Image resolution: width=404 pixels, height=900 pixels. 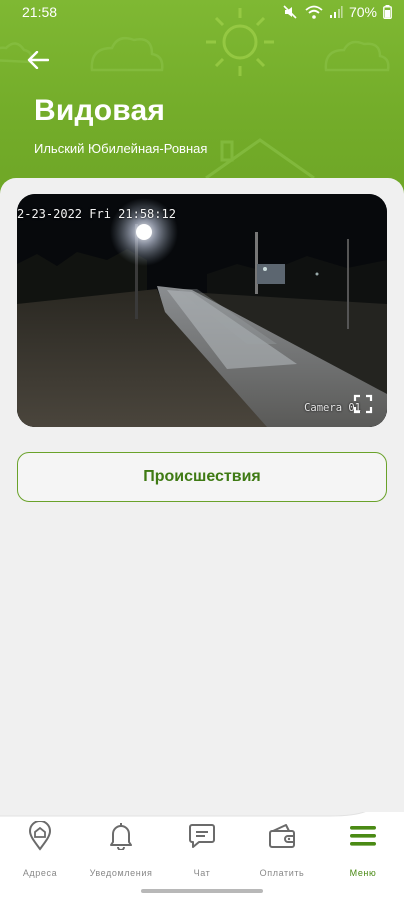 What do you see at coordinates (202, 891) in the screenshot?
I see `gesture-bar` at bounding box center [202, 891].